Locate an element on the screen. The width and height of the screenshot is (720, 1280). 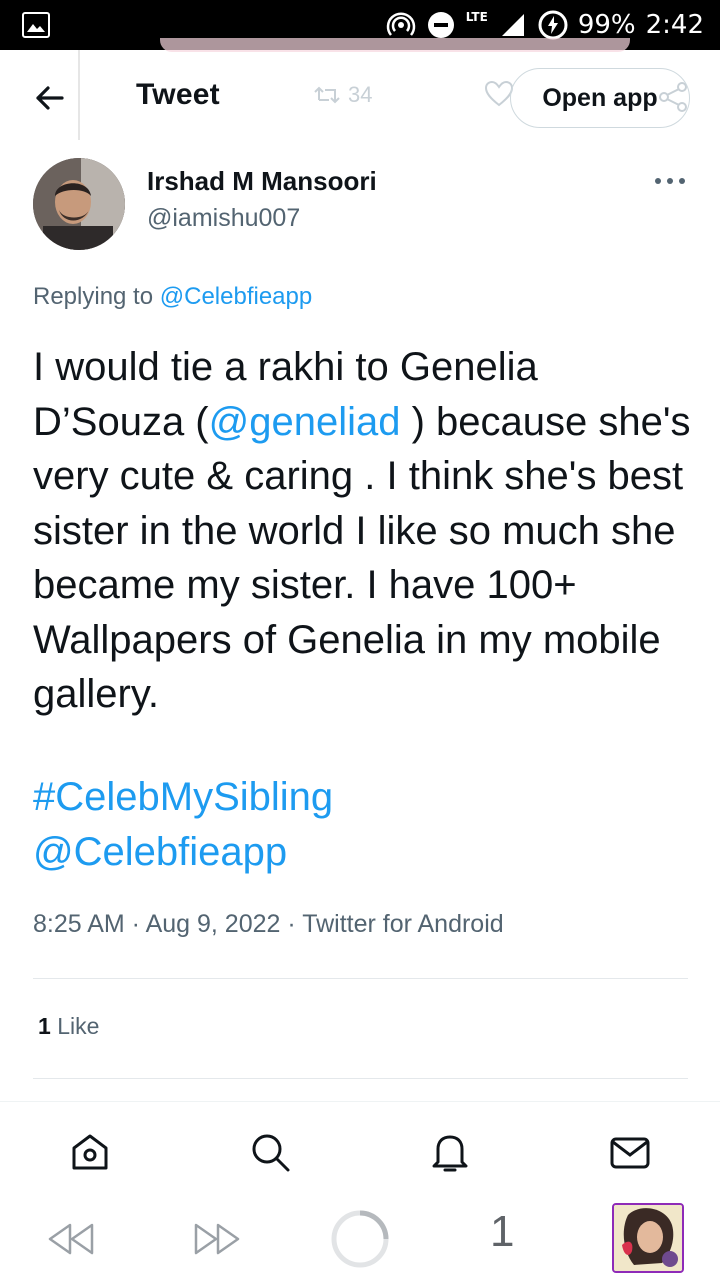
replying-mention-link: @Celebfieapp is located at coordinates (236, 296).